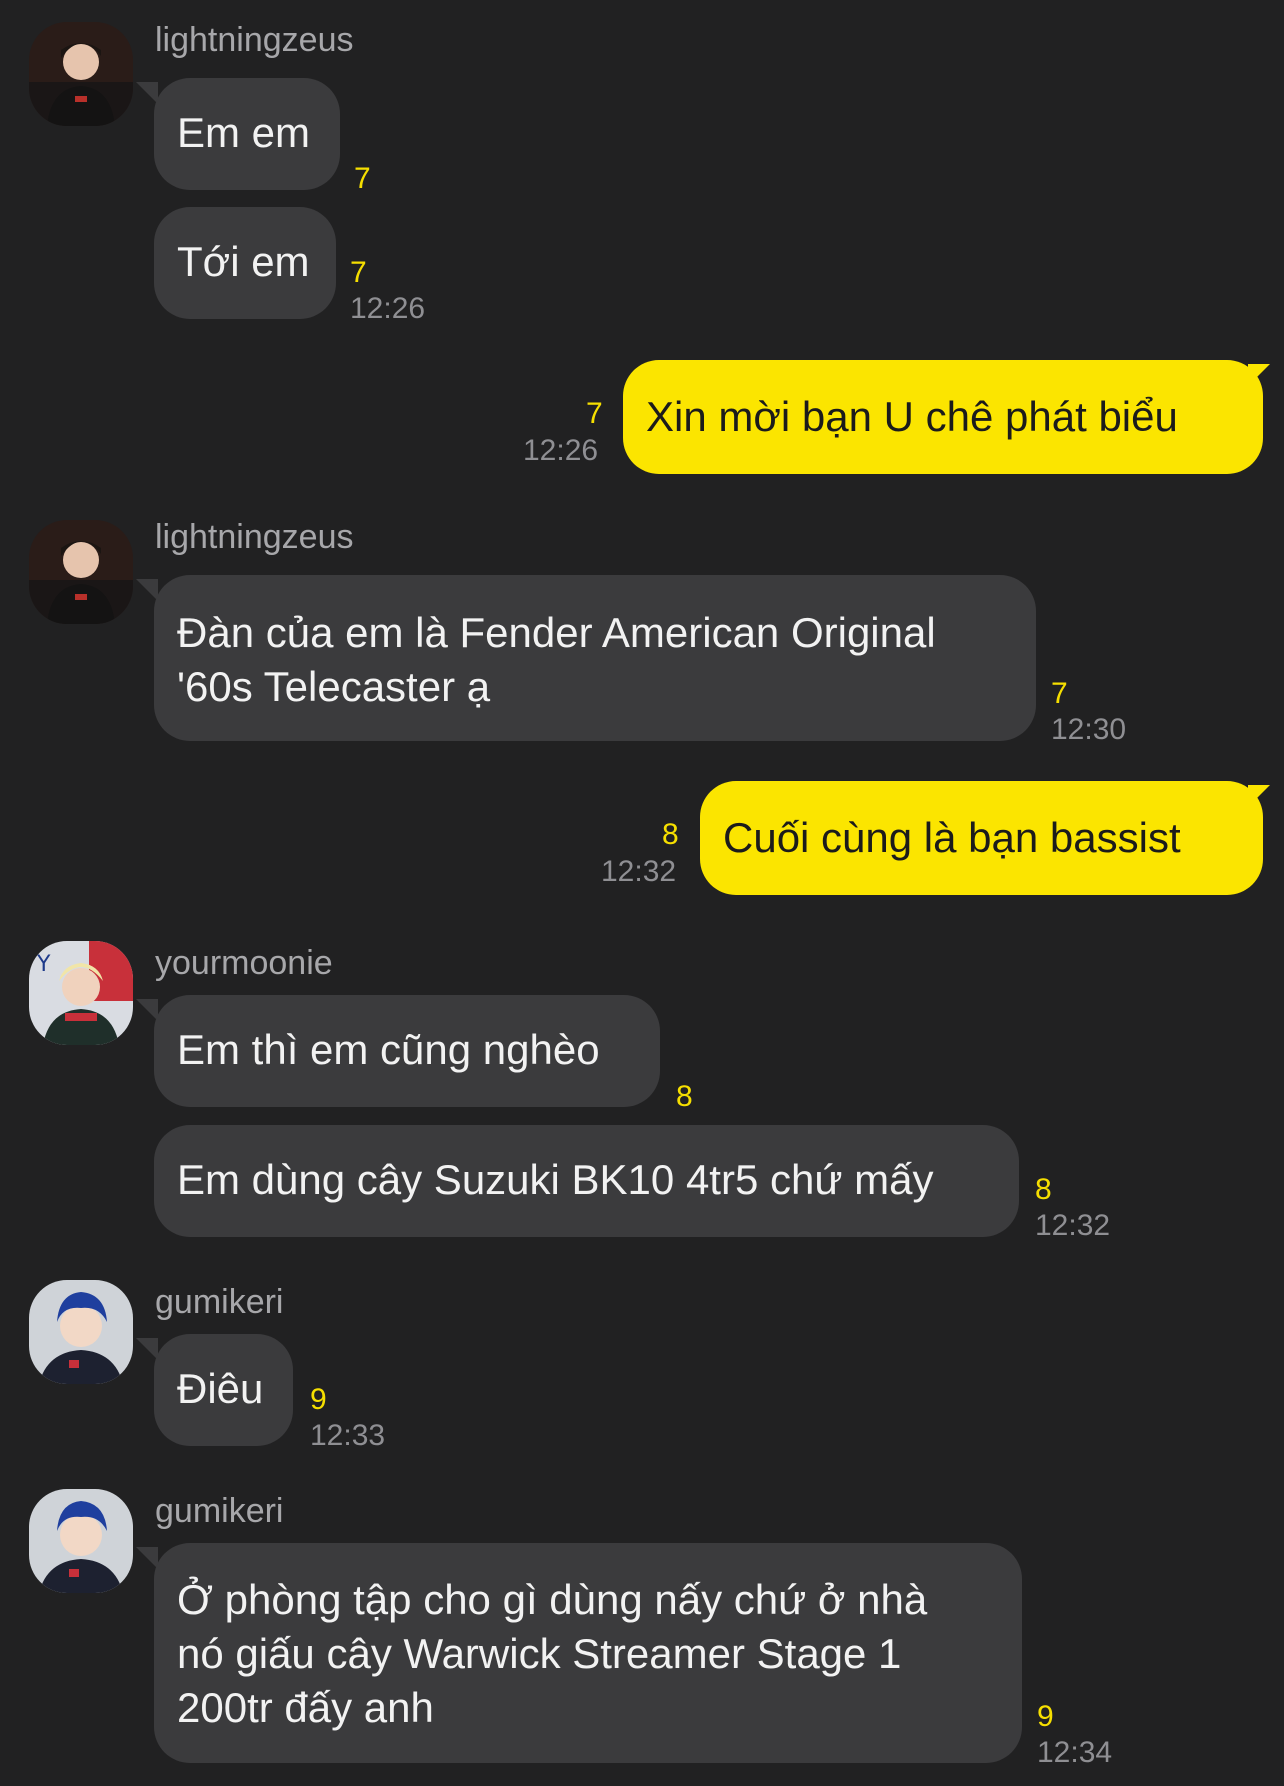 The image size is (1284, 1786). What do you see at coordinates (952, 837) in the screenshot?
I see `message-text: Cuối cùng là bạn bassist` at bounding box center [952, 837].